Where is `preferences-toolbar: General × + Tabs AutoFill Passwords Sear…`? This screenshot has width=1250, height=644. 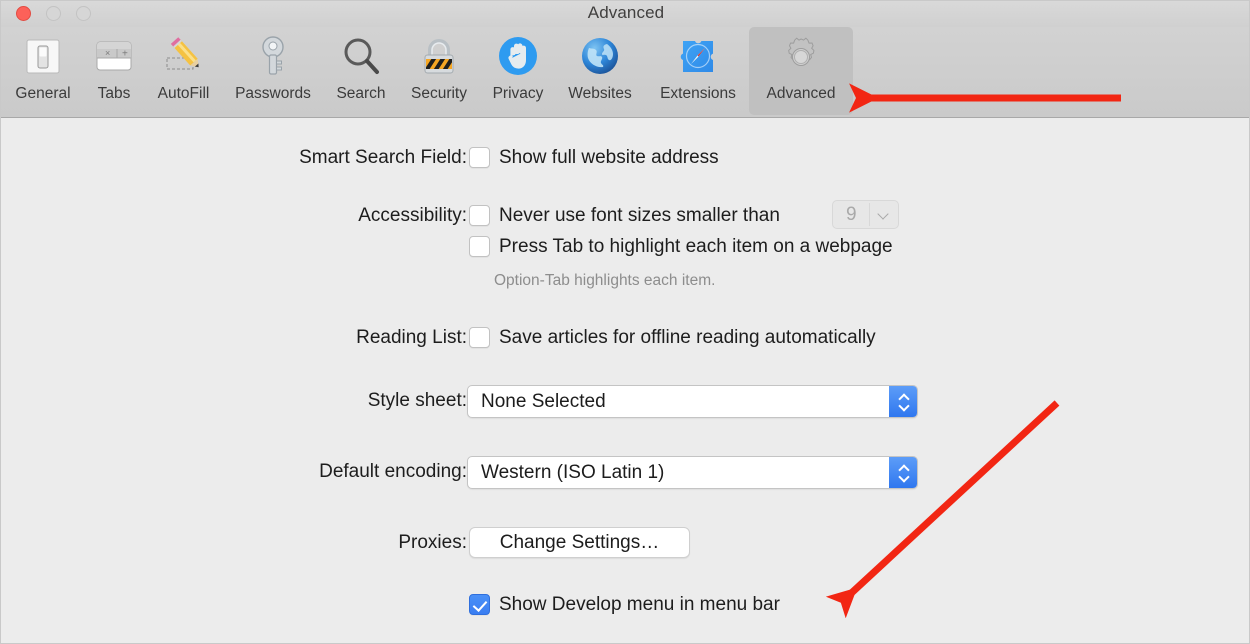 preferences-toolbar: General × + Tabs AutoFill Passwords Sear… is located at coordinates (625, 72).